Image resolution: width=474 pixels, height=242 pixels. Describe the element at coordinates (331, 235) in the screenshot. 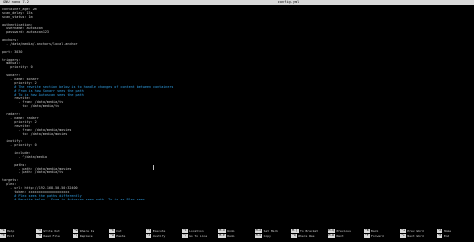

I see `shortcut-key: M-W` at that location.